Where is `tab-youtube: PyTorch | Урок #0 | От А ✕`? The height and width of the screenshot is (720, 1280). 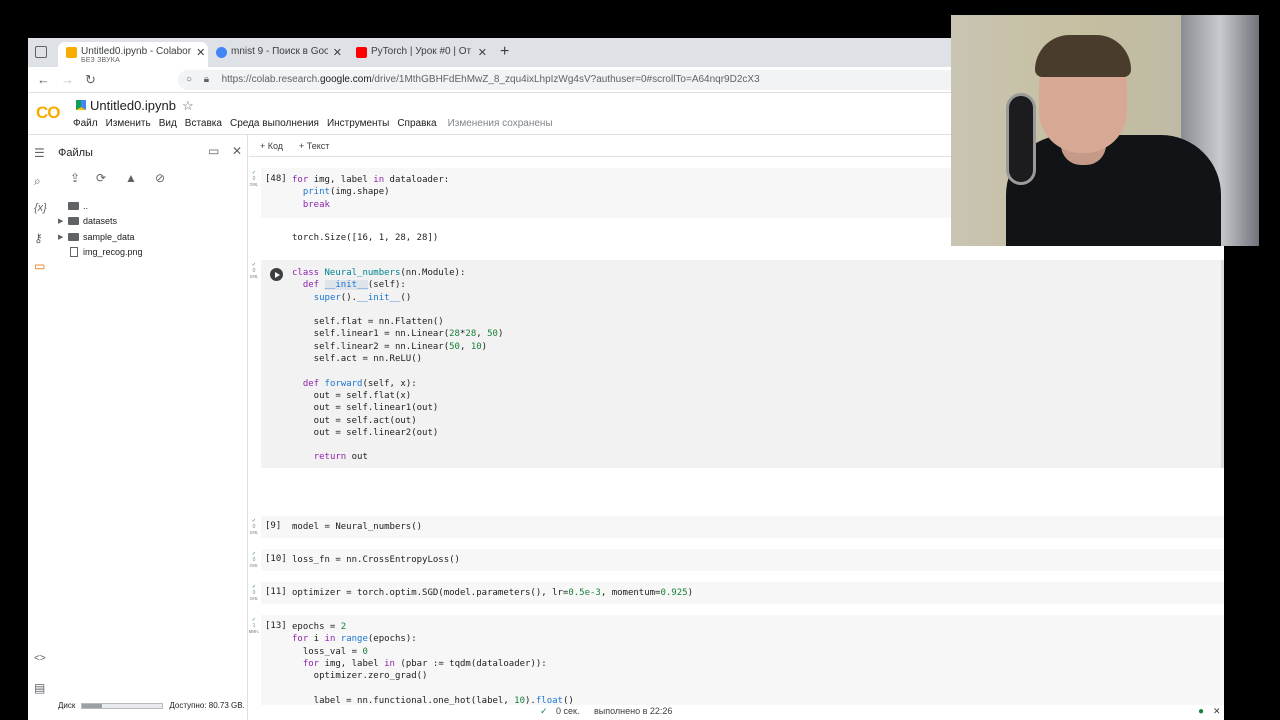
tab-youtube: PyTorch | Урок #0 | От А ✕ is located at coordinates (420, 54).